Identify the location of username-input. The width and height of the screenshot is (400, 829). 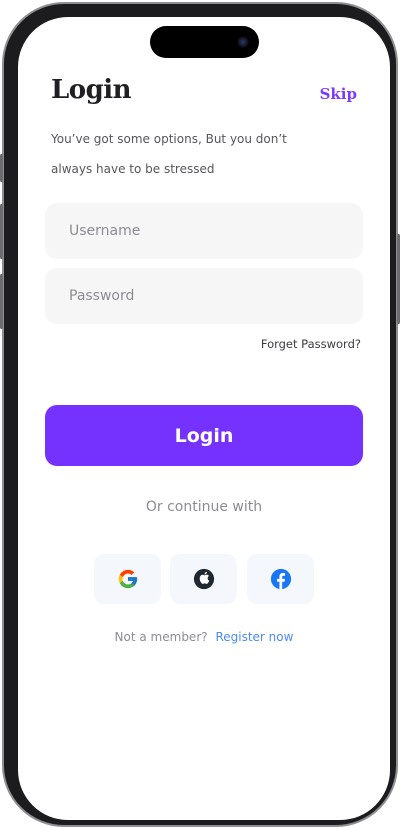
(204, 231).